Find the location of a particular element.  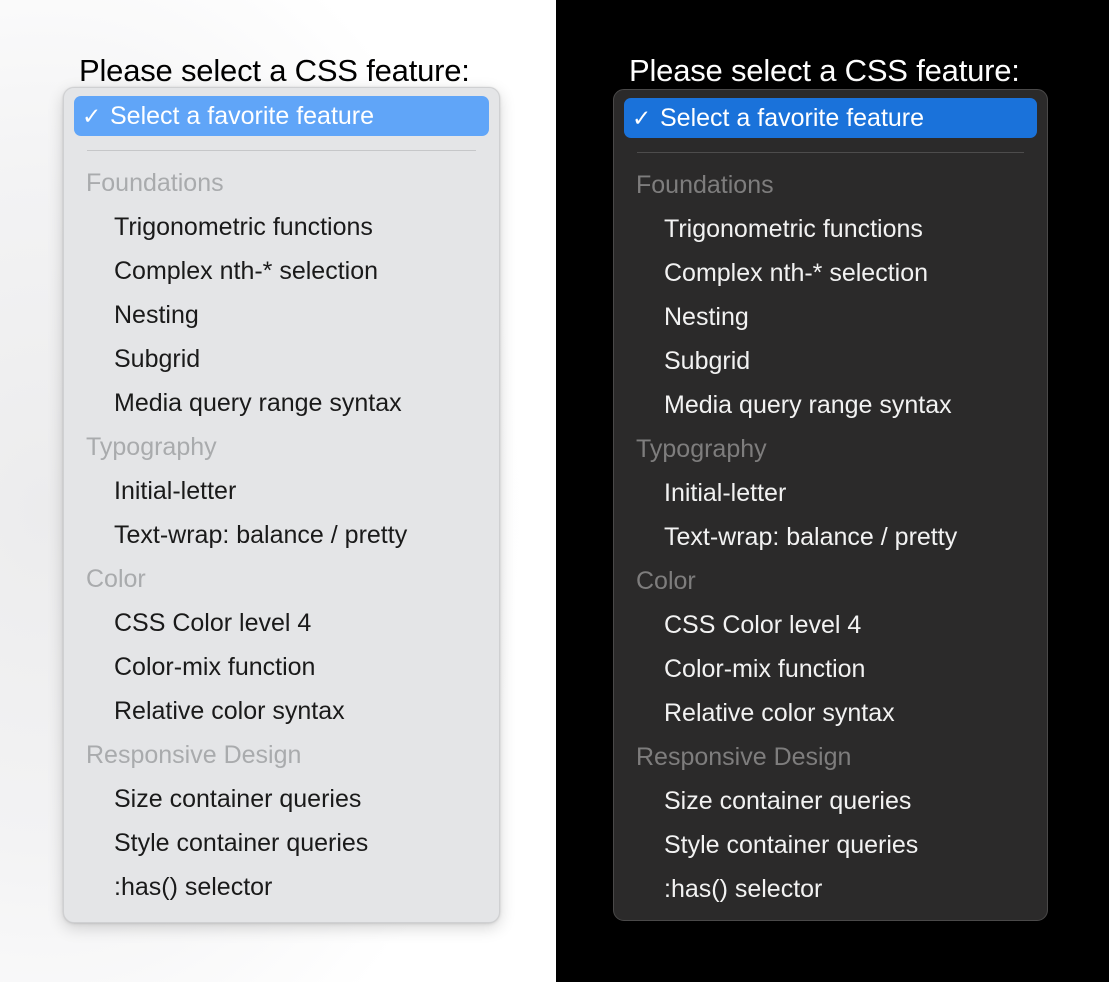

selected-option-row-light: ✓ Select a favorite feature is located at coordinates (281, 116).